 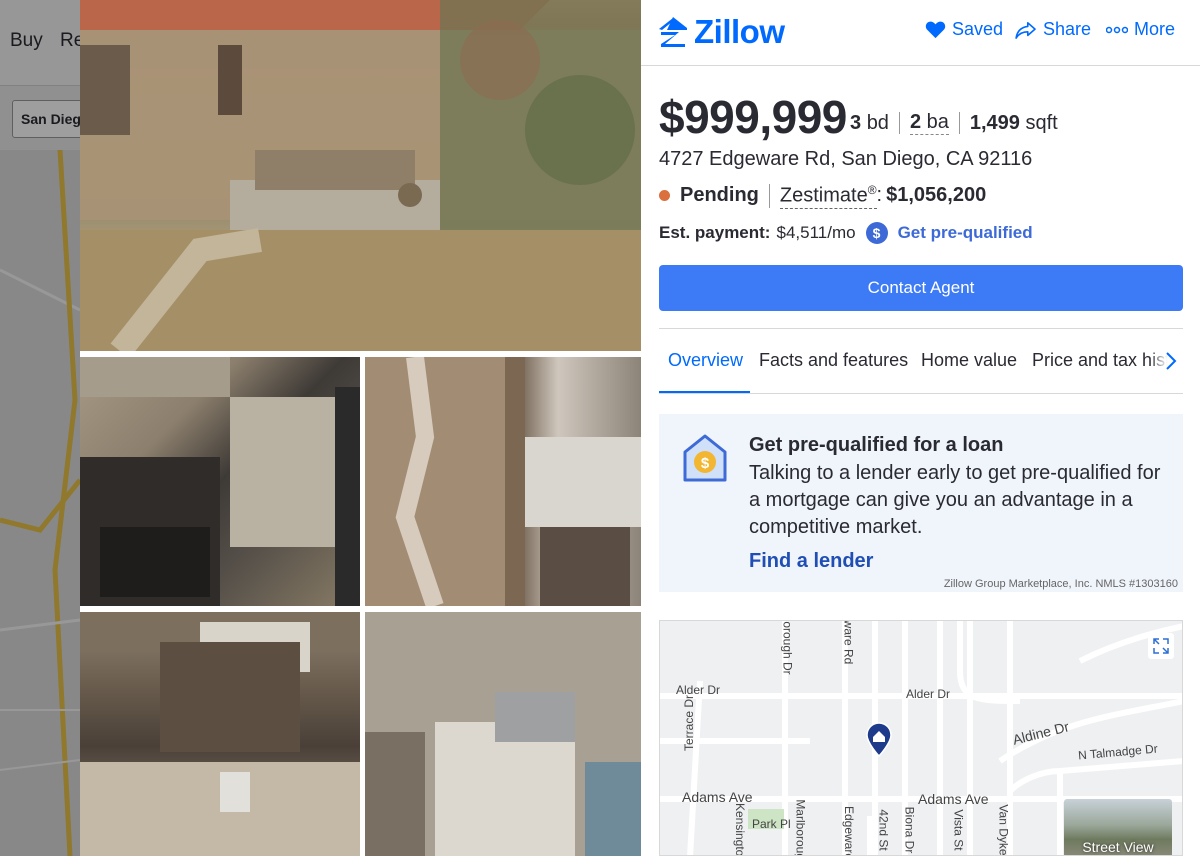 What do you see at coordinates (937, 122) in the screenshot?
I see `baths-unit: ba` at bounding box center [937, 122].